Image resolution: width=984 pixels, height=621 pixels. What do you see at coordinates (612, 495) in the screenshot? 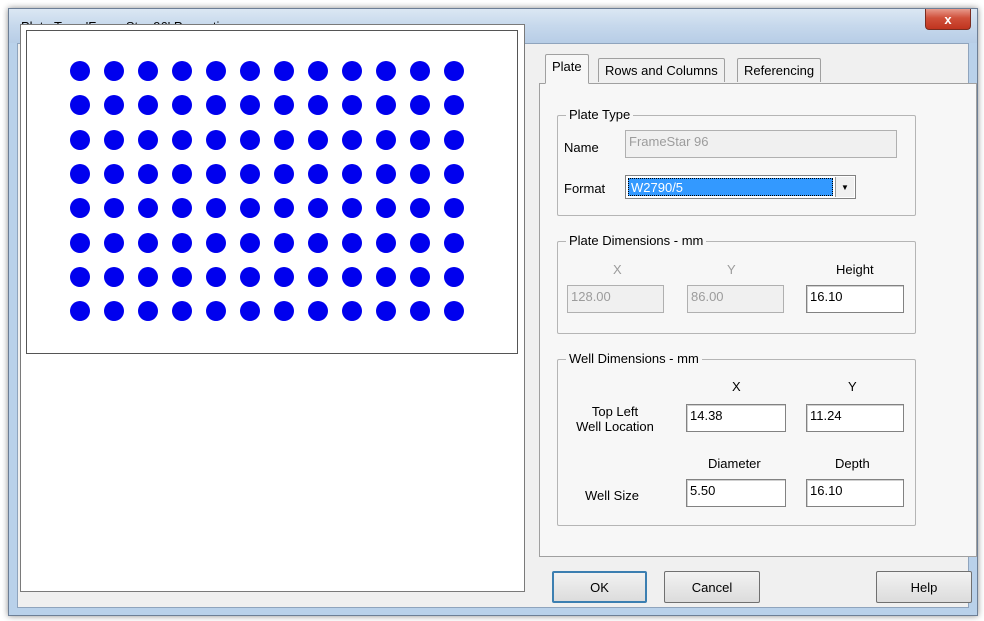
I see `well-size-label: Well Size` at bounding box center [612, 495].